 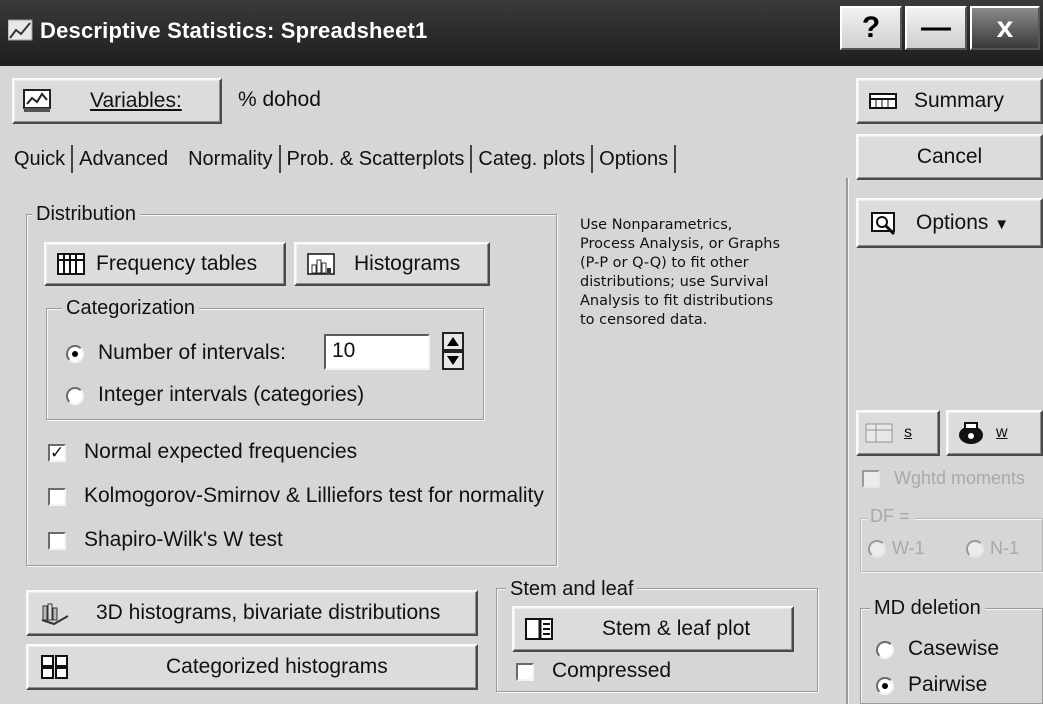 What do you see at coordinates (177, 263) in the screenshot?
I see `frequency-tables-label: Frequency tables` at bounding box center [177, 263].